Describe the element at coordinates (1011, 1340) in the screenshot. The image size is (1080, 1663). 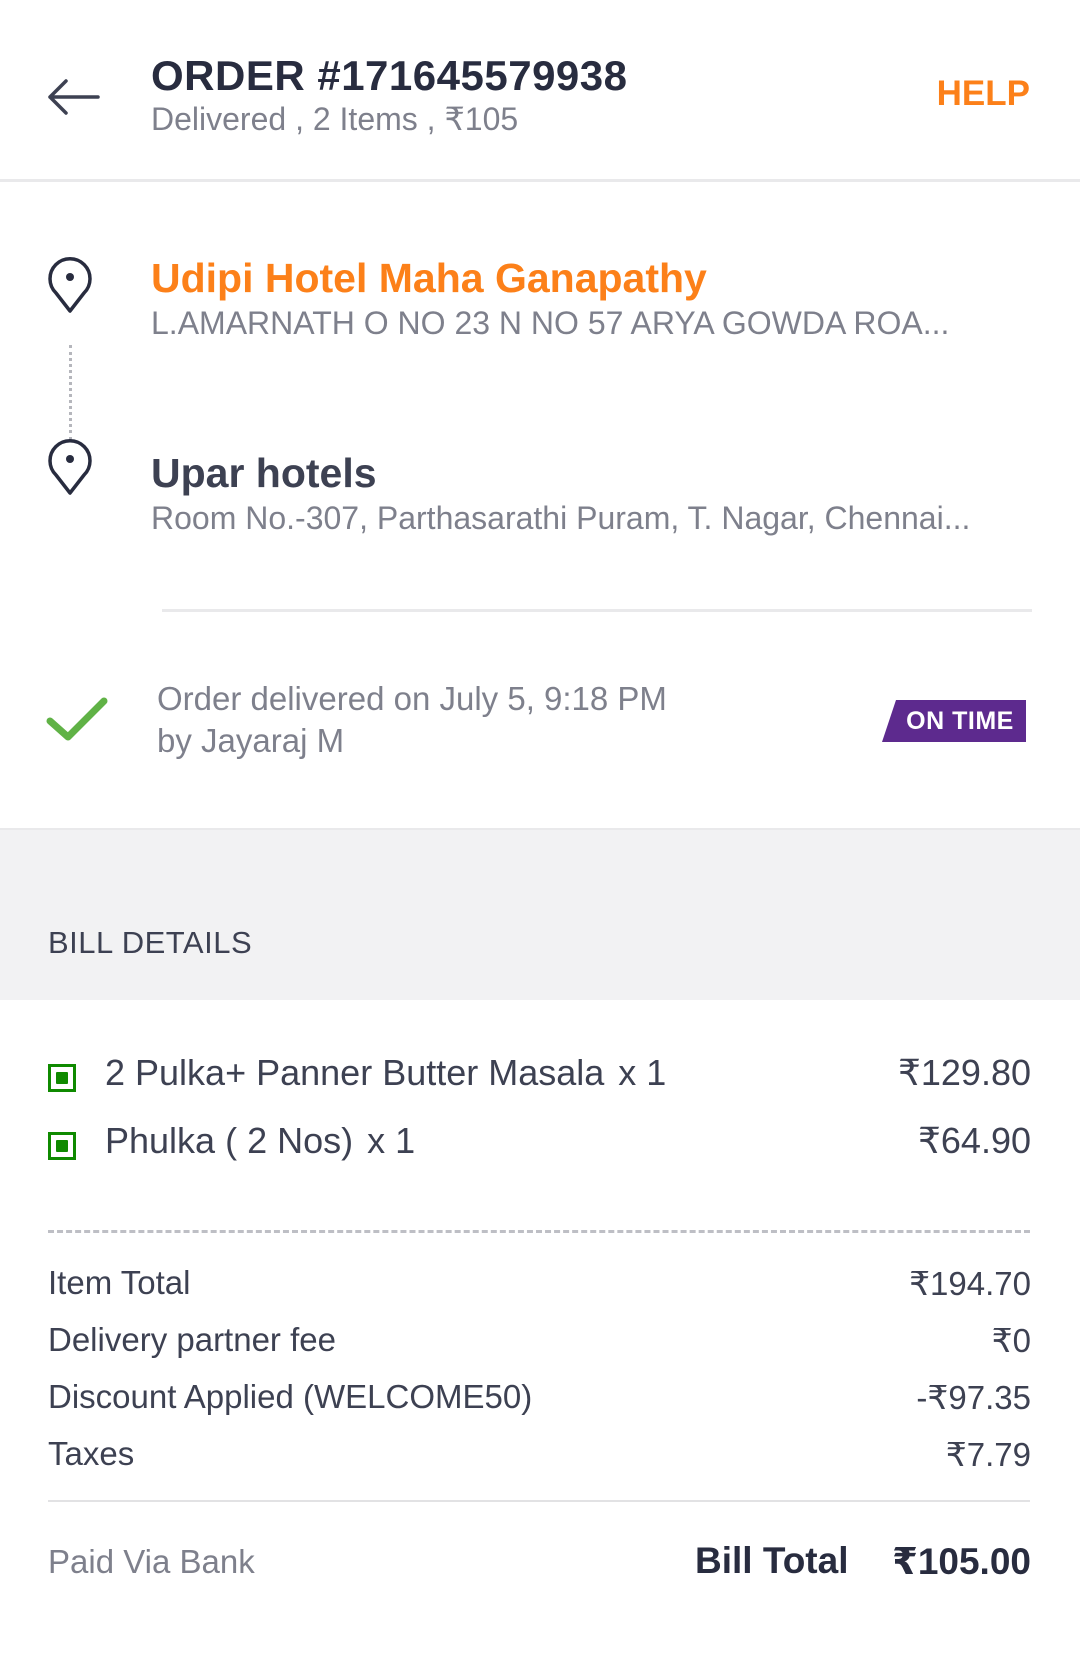
I see `charge-value: ₹0` at that location.